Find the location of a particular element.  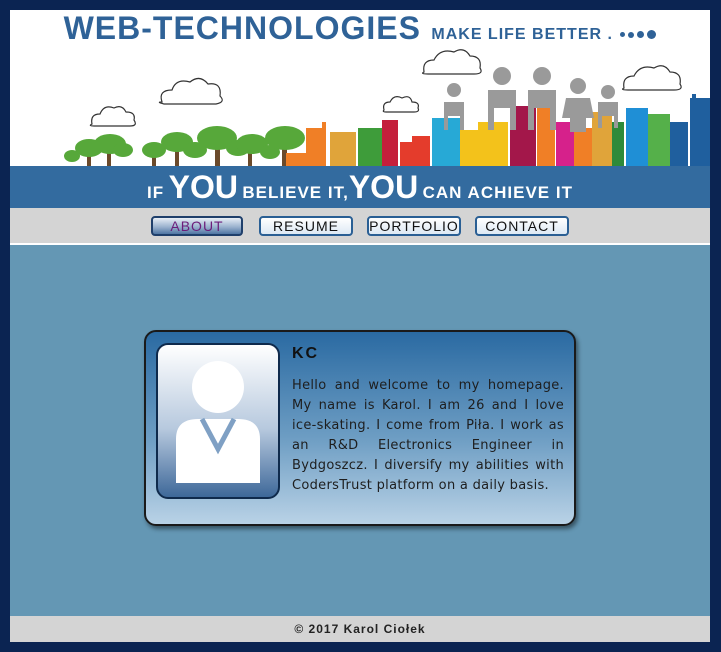

motto-banner: IF YOU BELIEVE IT,YOU CAN ACHIEVE IT is located at coordinates (360, 187).